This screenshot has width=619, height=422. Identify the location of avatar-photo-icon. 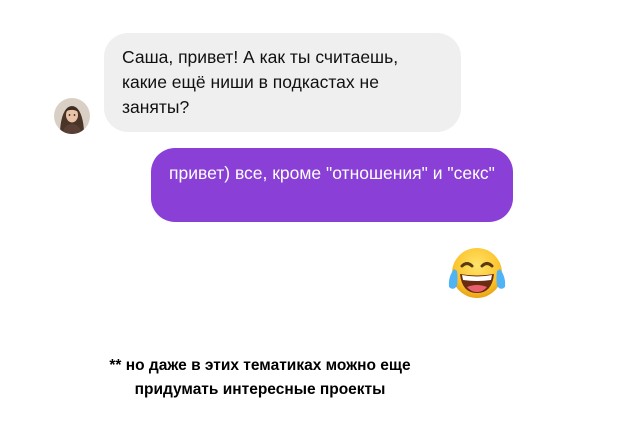
(72, 116).